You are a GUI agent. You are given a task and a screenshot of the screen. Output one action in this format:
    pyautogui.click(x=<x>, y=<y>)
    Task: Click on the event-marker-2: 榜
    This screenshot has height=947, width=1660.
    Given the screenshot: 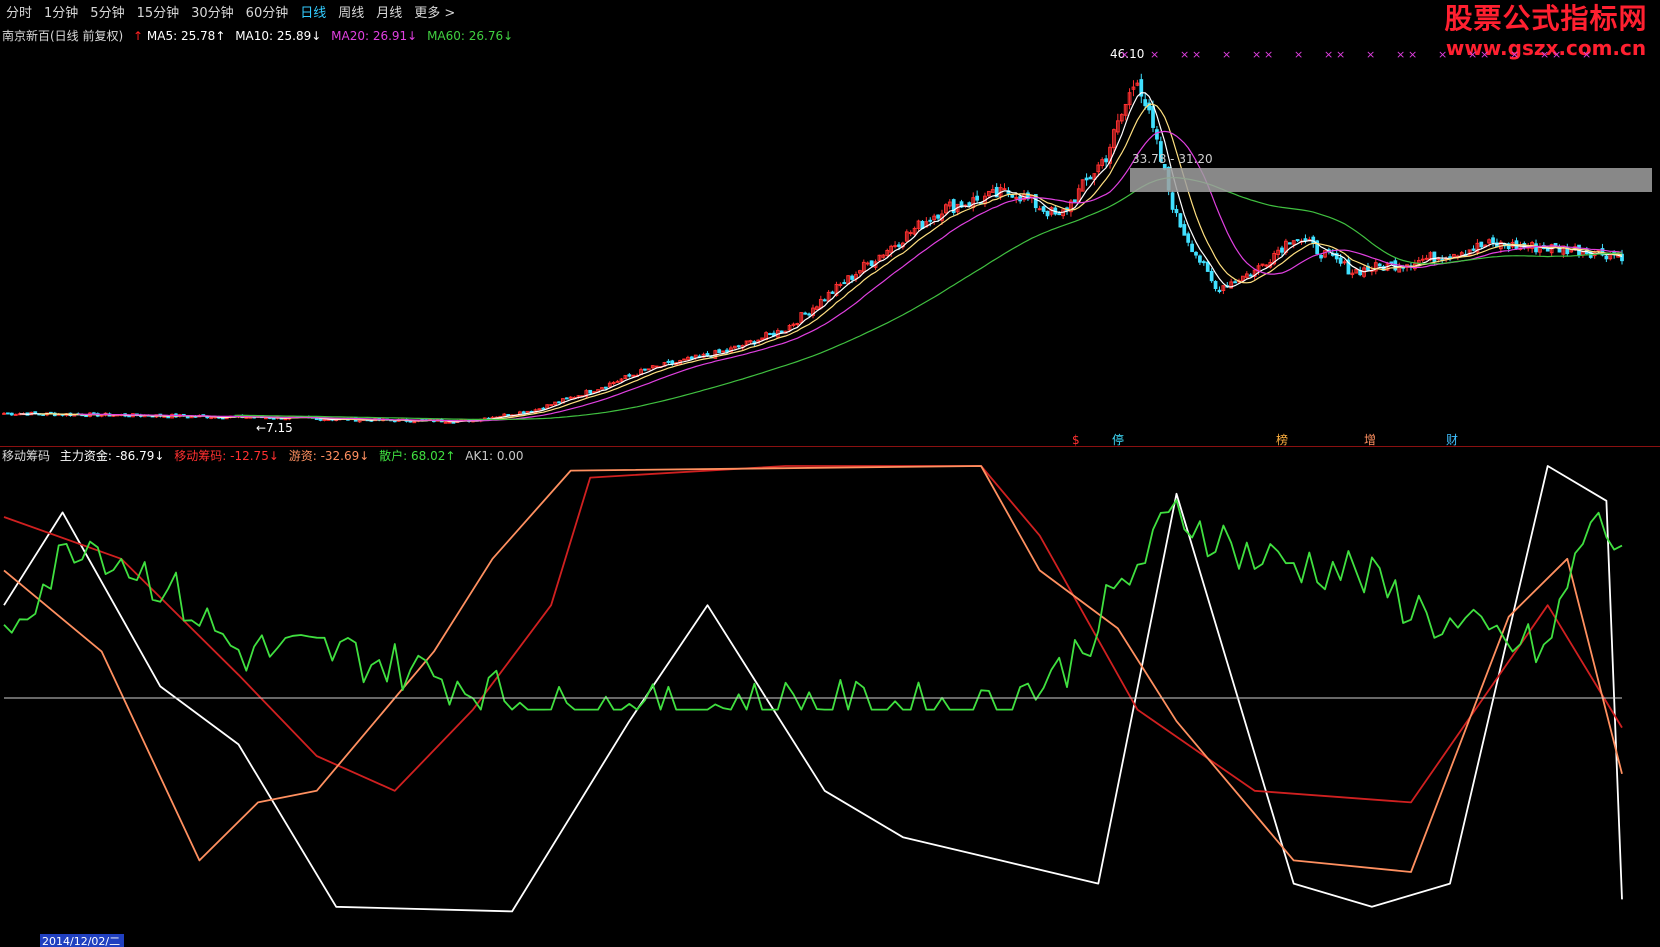 What is the action you would take?
    pyautogui.click(x=1282, y=439)
    